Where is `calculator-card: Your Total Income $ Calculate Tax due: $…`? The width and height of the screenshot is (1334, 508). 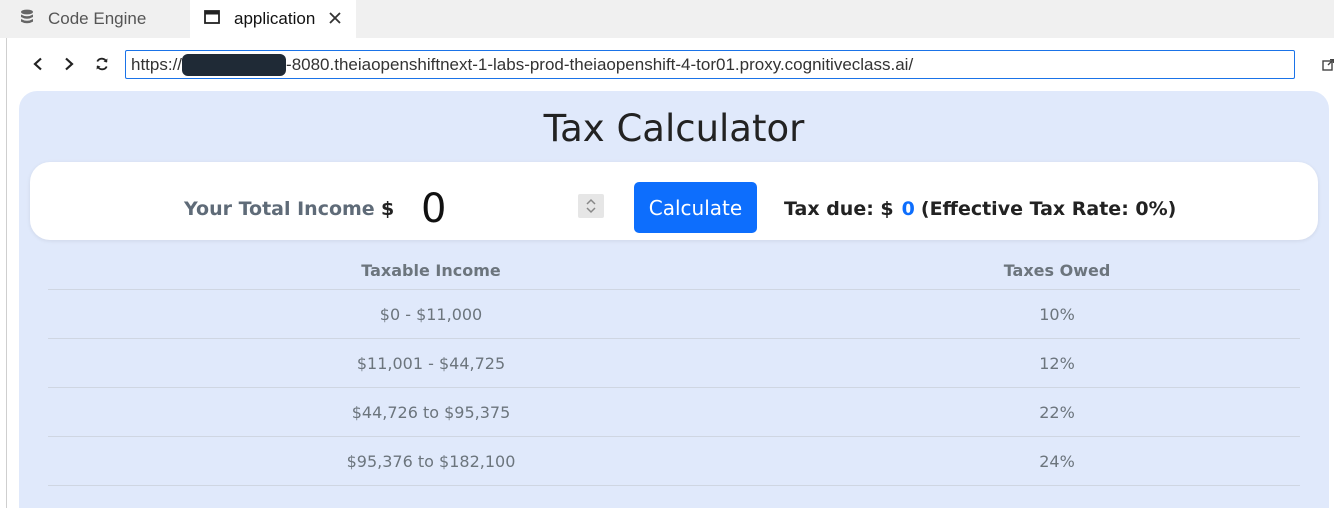 calculator-card: Your Total Income $ Calculate Tax due: $… is located at coordinates (674, 201).